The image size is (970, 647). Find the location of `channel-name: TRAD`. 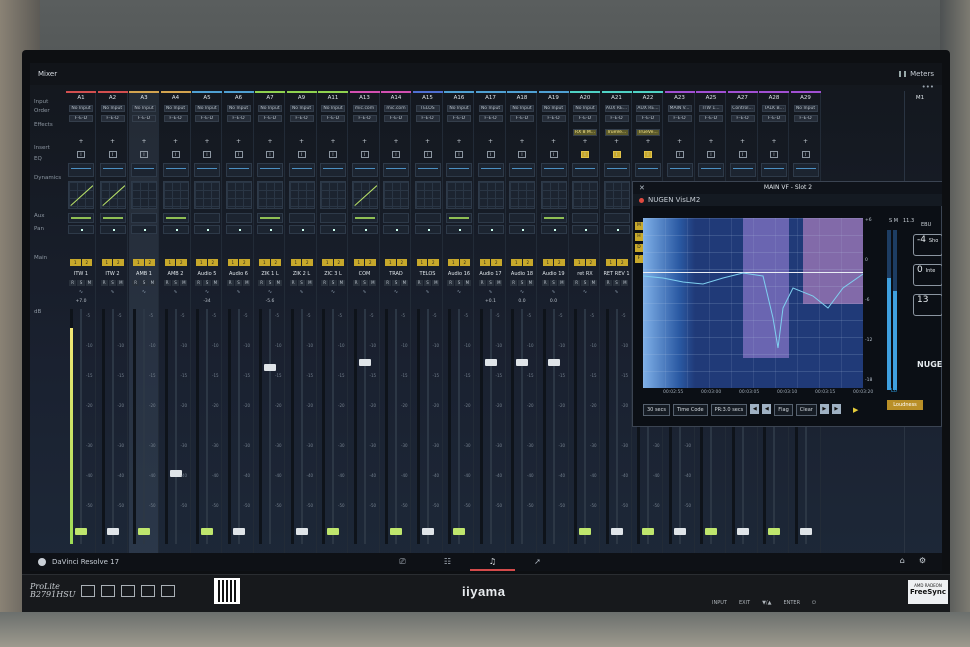

channel-name: TRAD is located at coordinates (396, 274).